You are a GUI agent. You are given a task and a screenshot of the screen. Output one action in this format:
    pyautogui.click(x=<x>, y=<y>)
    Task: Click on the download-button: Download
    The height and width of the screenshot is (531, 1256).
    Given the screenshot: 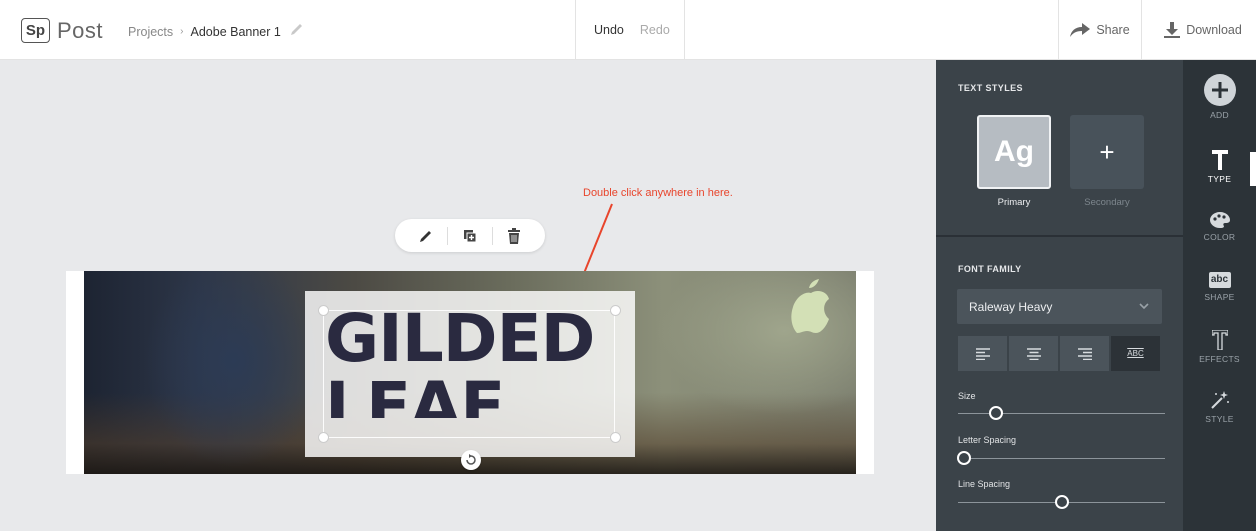 What is the action you would take?
    pyautogui.click(x=1203, y=30)
    